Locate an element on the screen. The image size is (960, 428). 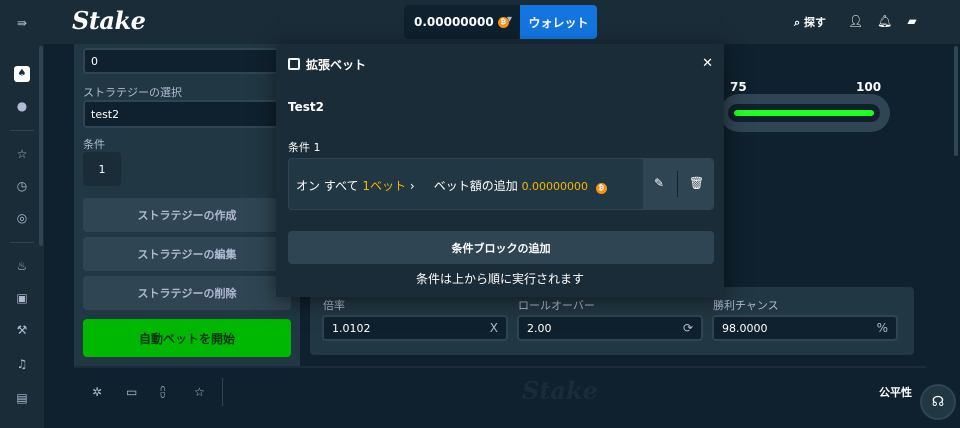
game-footer: ✲ ▭ ⩉ ☆ Stake 公平性 is located at coordinates (500, 390).